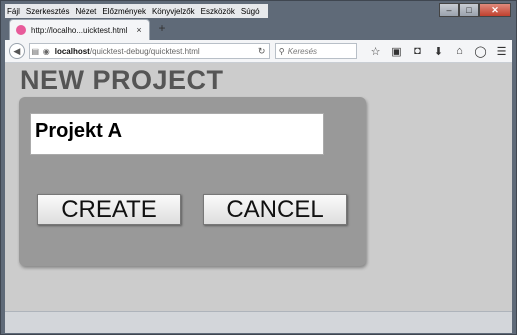 Image resolution: width=517 pixels, height=335 pixels. What do you see at coordinates (72, 51) in the screenshot?
I see `url-host: localhost` at bounding box center [72, 51].